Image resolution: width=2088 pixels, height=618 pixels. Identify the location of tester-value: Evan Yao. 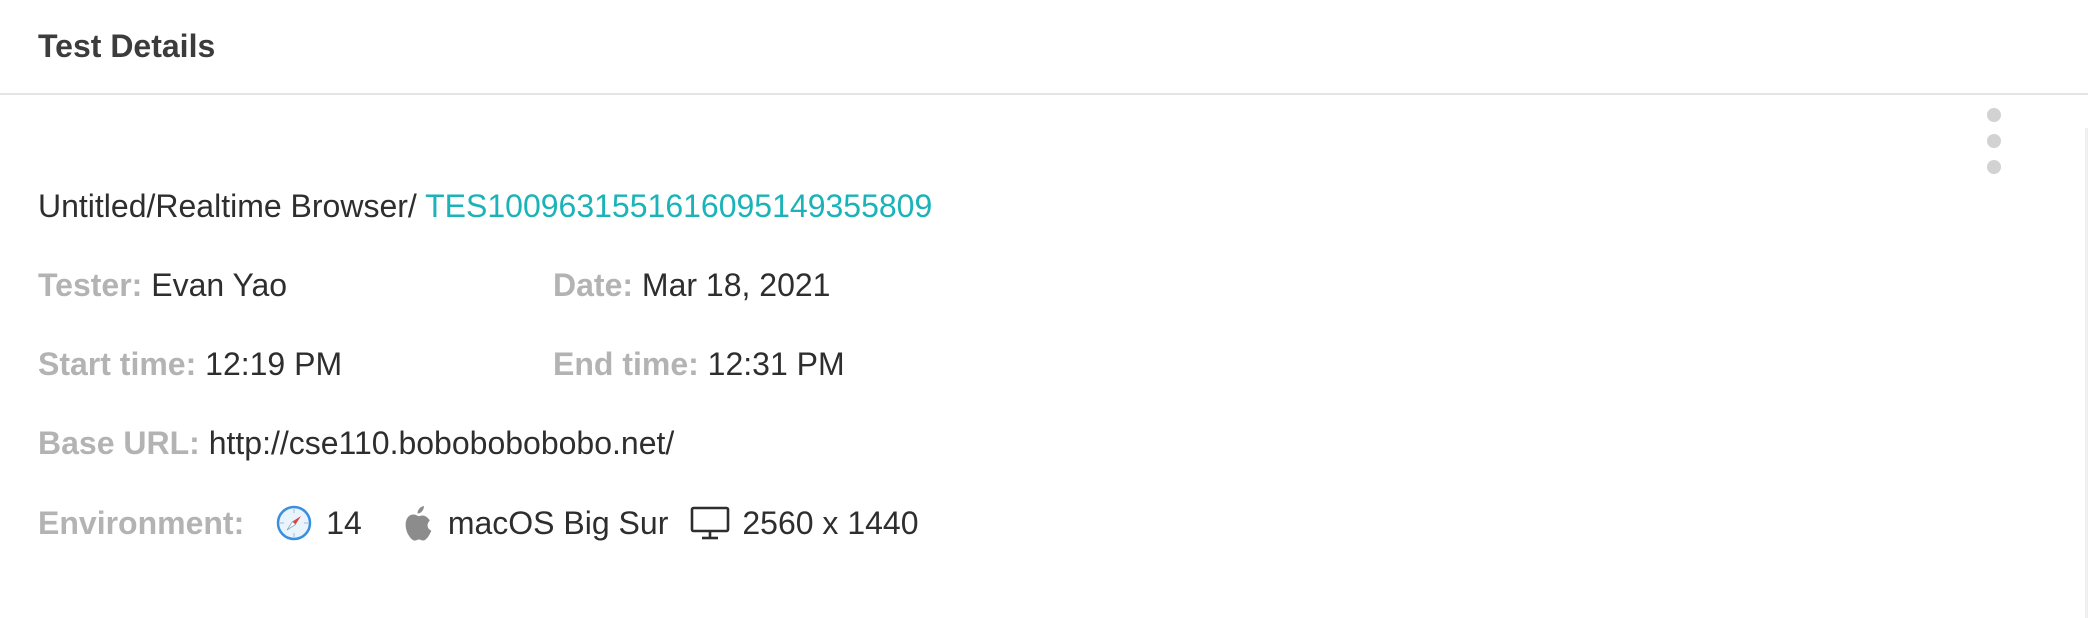
(219, 285).